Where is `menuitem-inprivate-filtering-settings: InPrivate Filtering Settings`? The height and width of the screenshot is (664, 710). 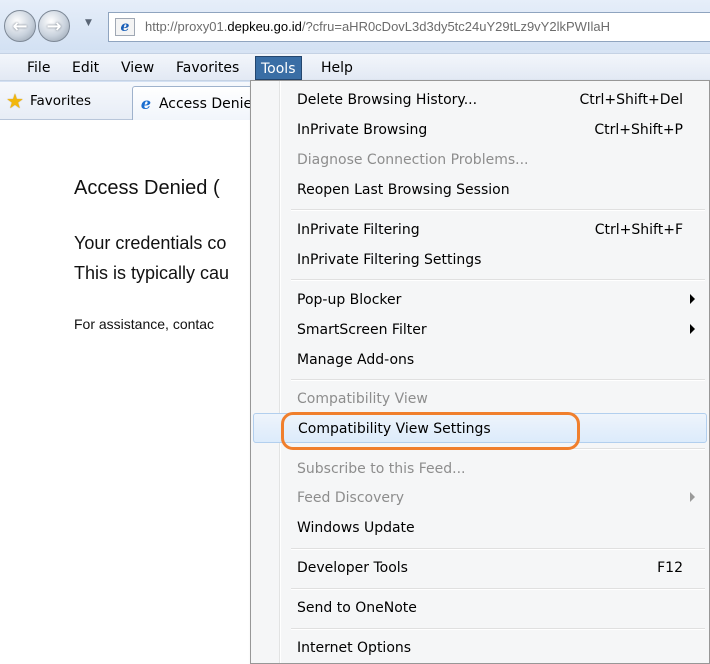 menuitem-inprivate-filtering-settings: InPrivate Filtering Settings is located at coordinates (480, 260).